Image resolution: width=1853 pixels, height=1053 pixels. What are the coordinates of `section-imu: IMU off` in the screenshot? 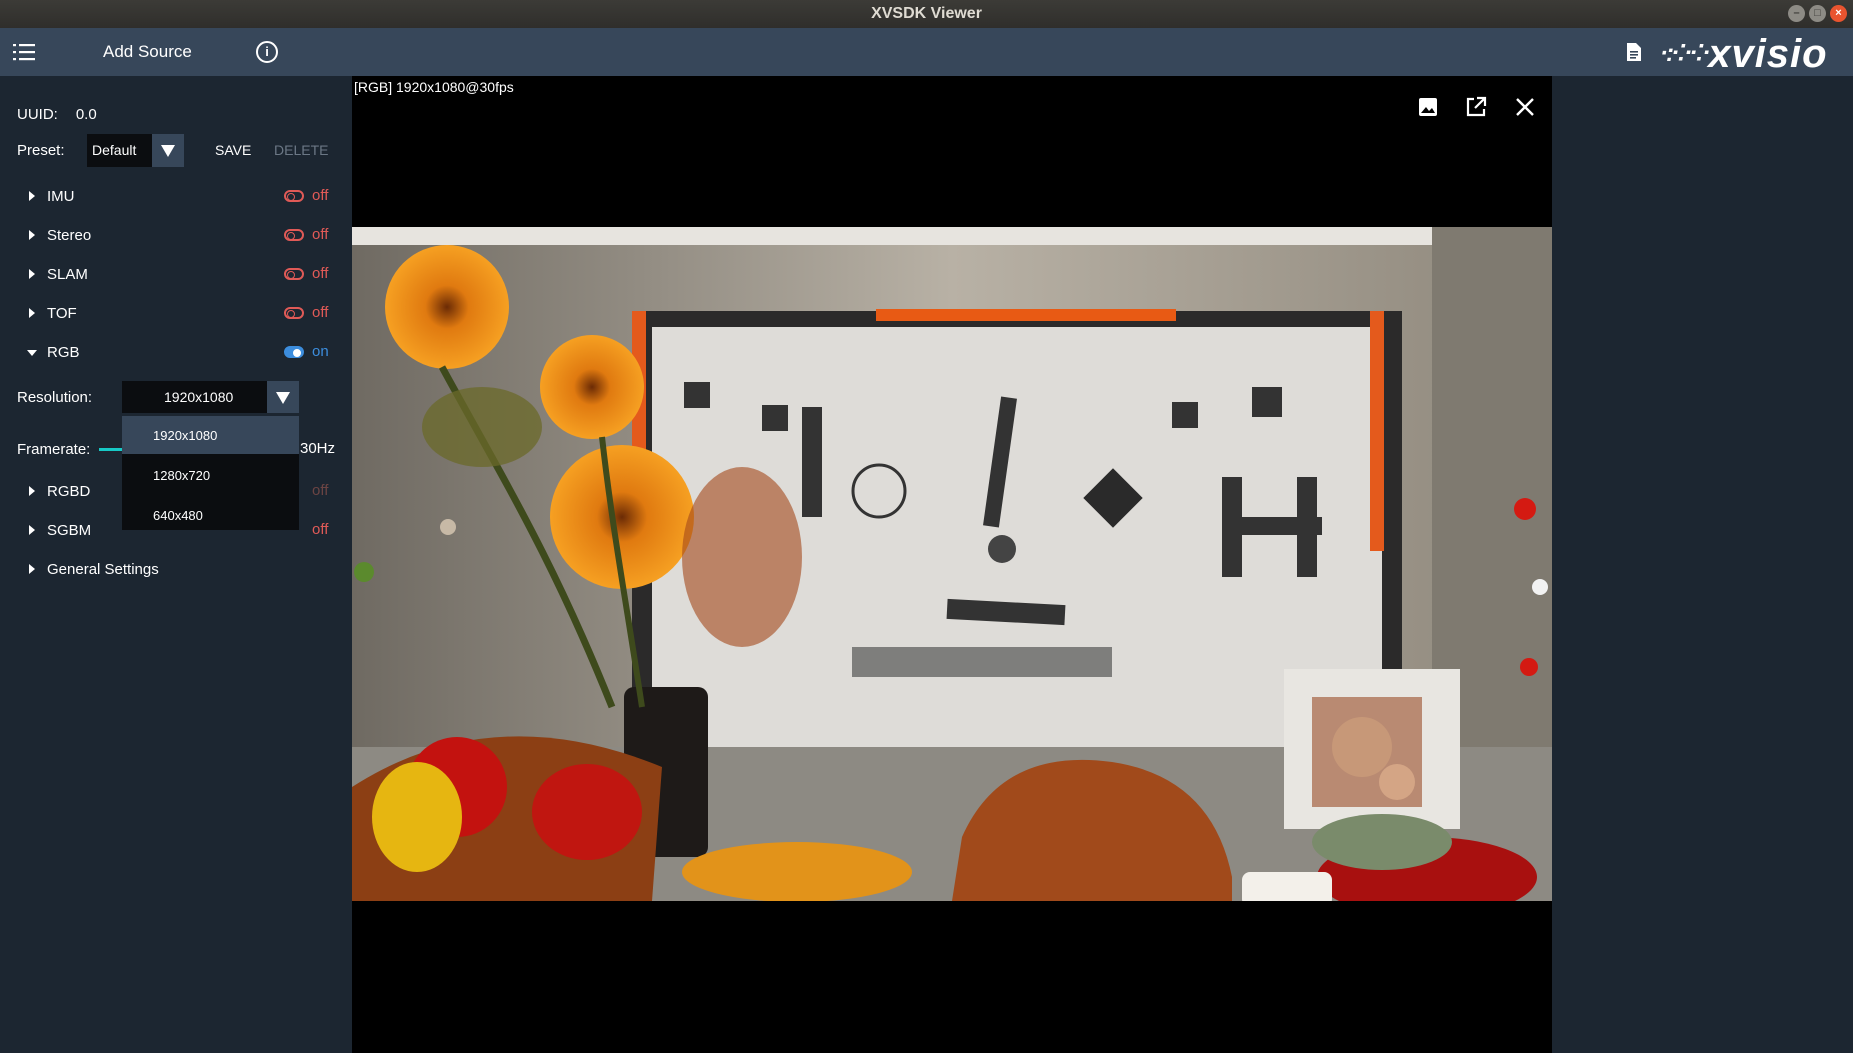 It's located at (176, 198).